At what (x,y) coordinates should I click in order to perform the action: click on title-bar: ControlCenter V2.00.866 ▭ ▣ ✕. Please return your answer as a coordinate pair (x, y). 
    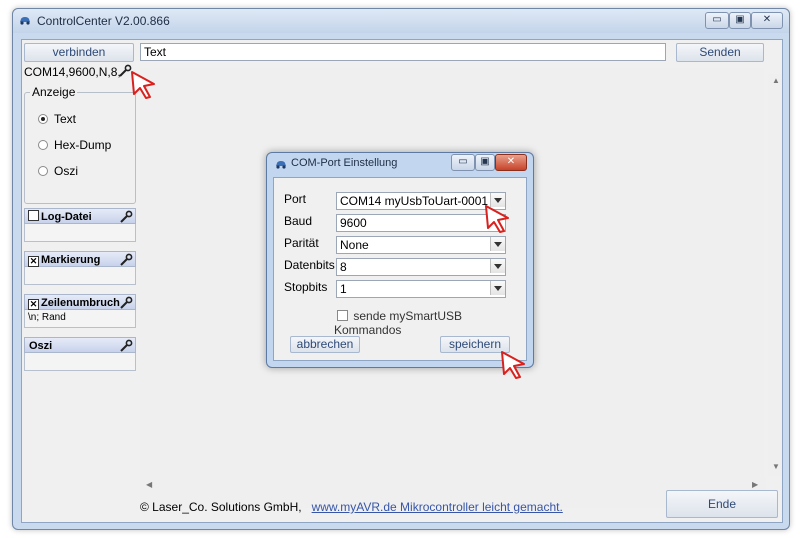
    Looking at the image, I should click on (401, 21).